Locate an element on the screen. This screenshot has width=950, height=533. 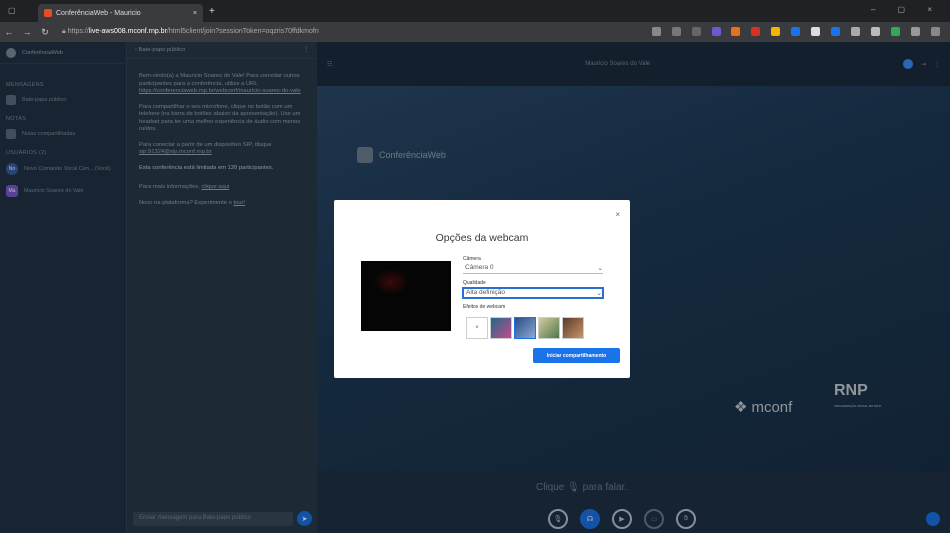
no-effect-option: × is located at coordinates (477, 328).